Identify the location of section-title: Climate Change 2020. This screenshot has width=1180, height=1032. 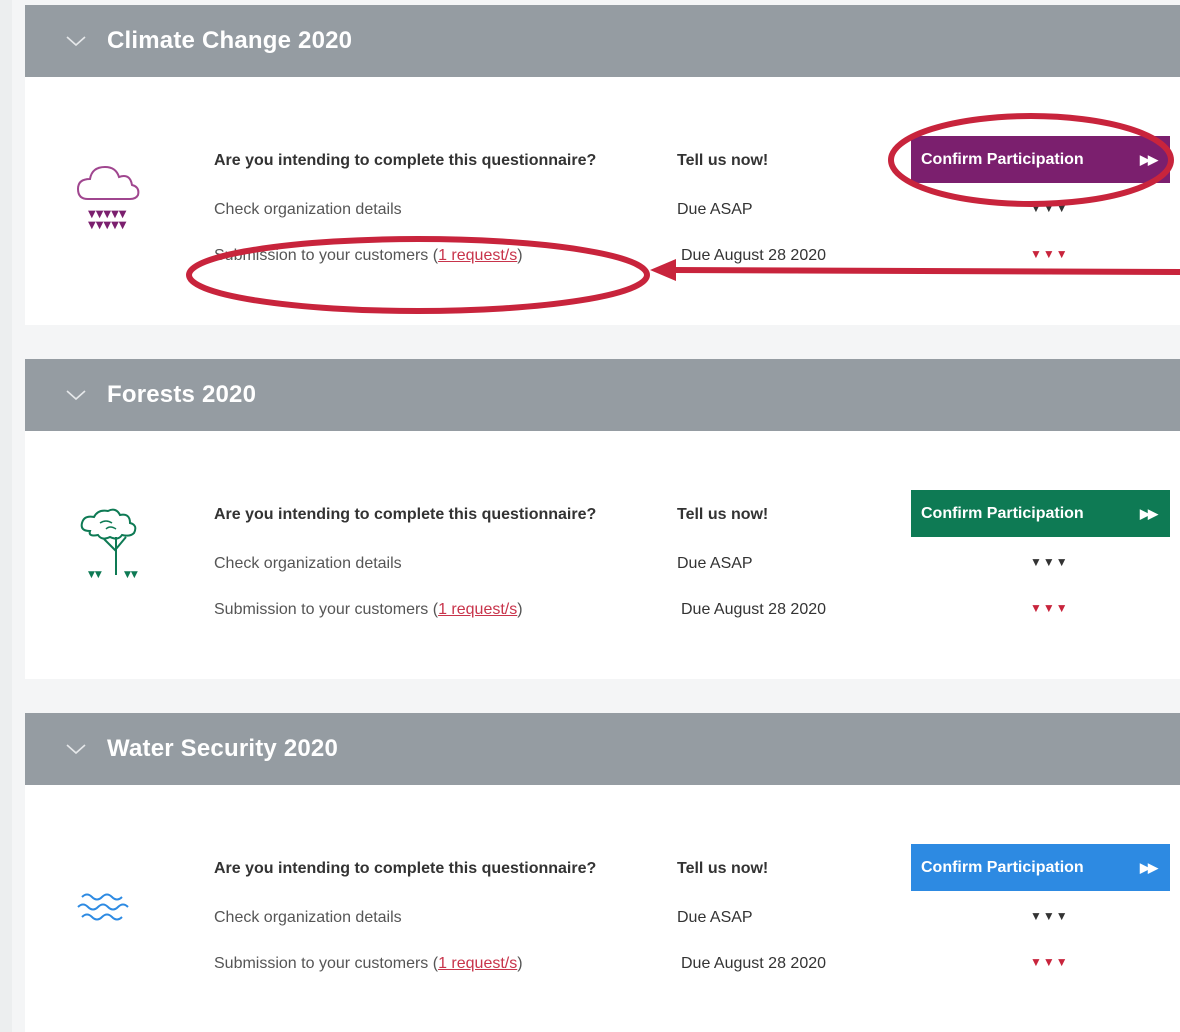
(230, 40).